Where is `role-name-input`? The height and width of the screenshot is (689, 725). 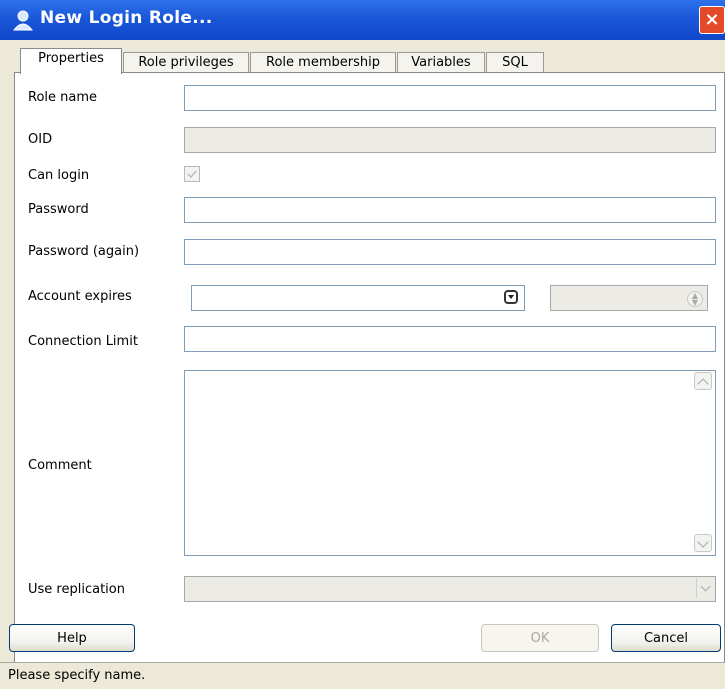
role-name-input is located at coordinates (450, 98).